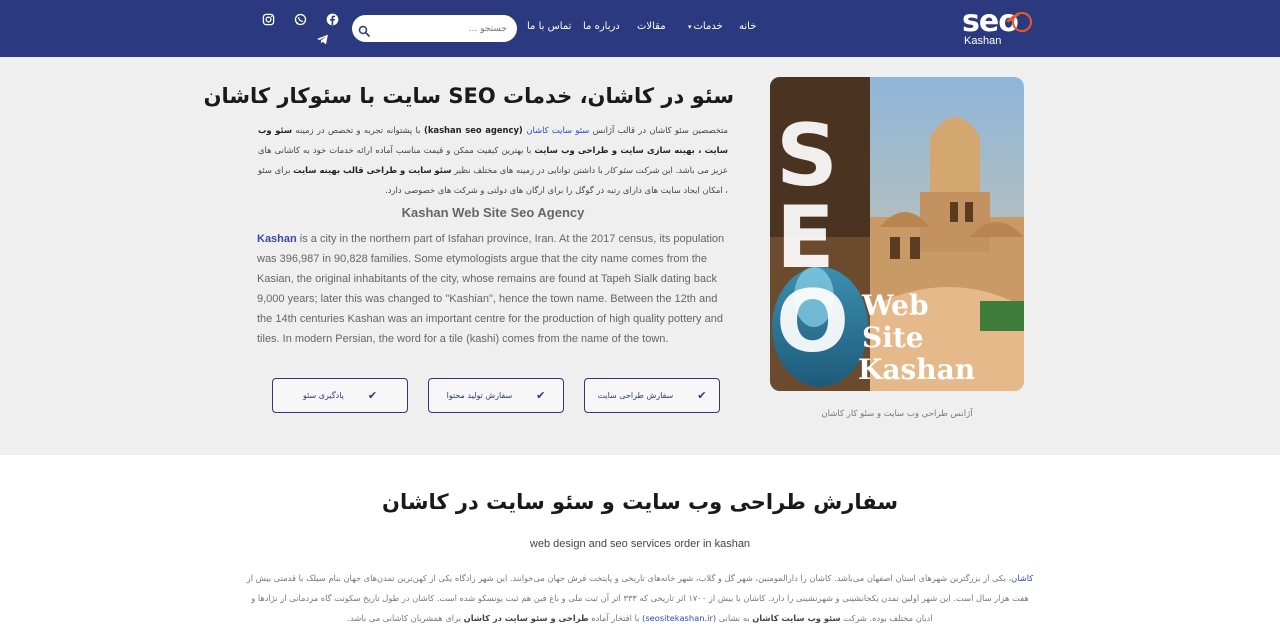 Image resolution: width=1280 pixels, height=628 pixels. What do you see at coordinates (479, 395) in the screenshot?
I see `button-label: سفارش تولید محتوا` at bounding box center [479, 395].